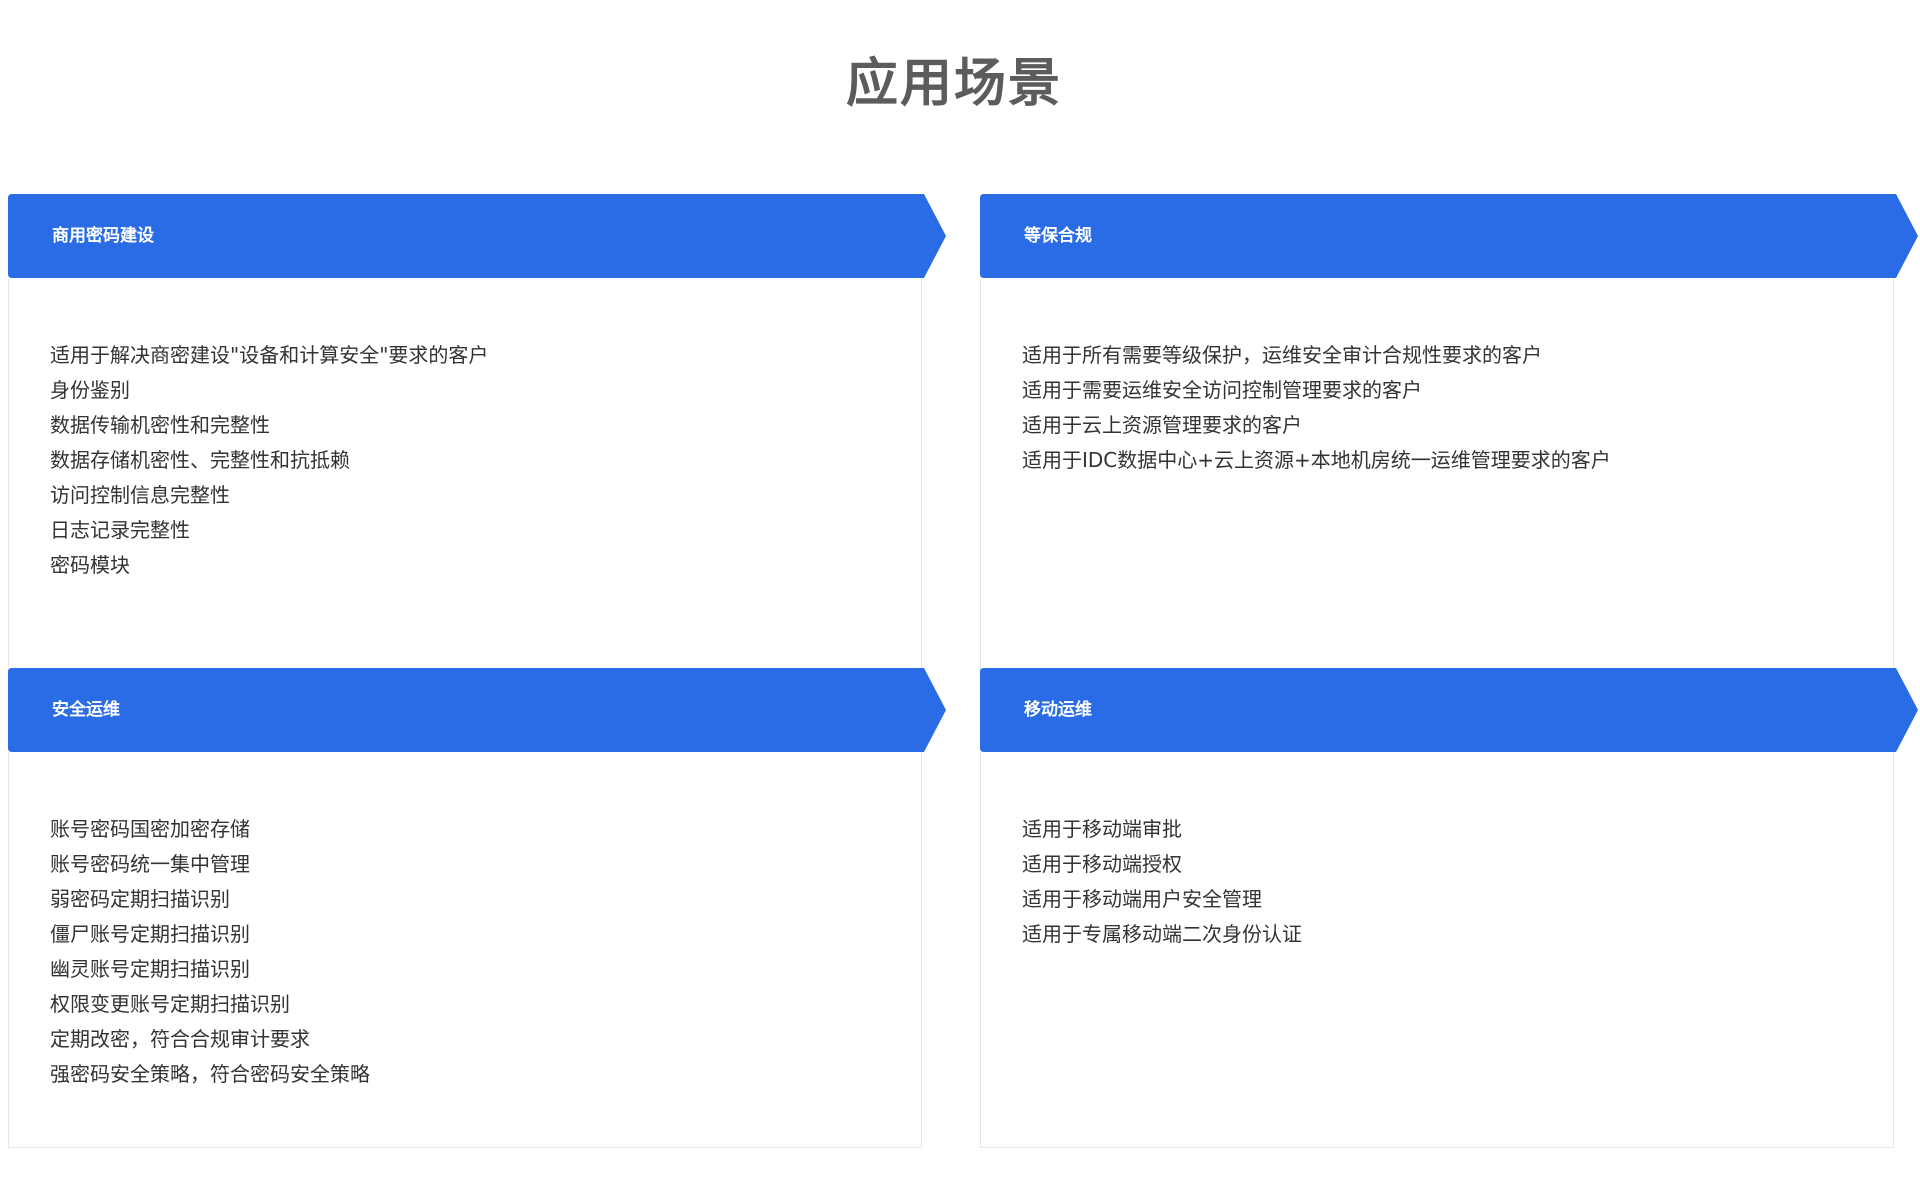 The image size is (1920, 1200). I want to click on card-header: 安全运维, so click(477, 710).